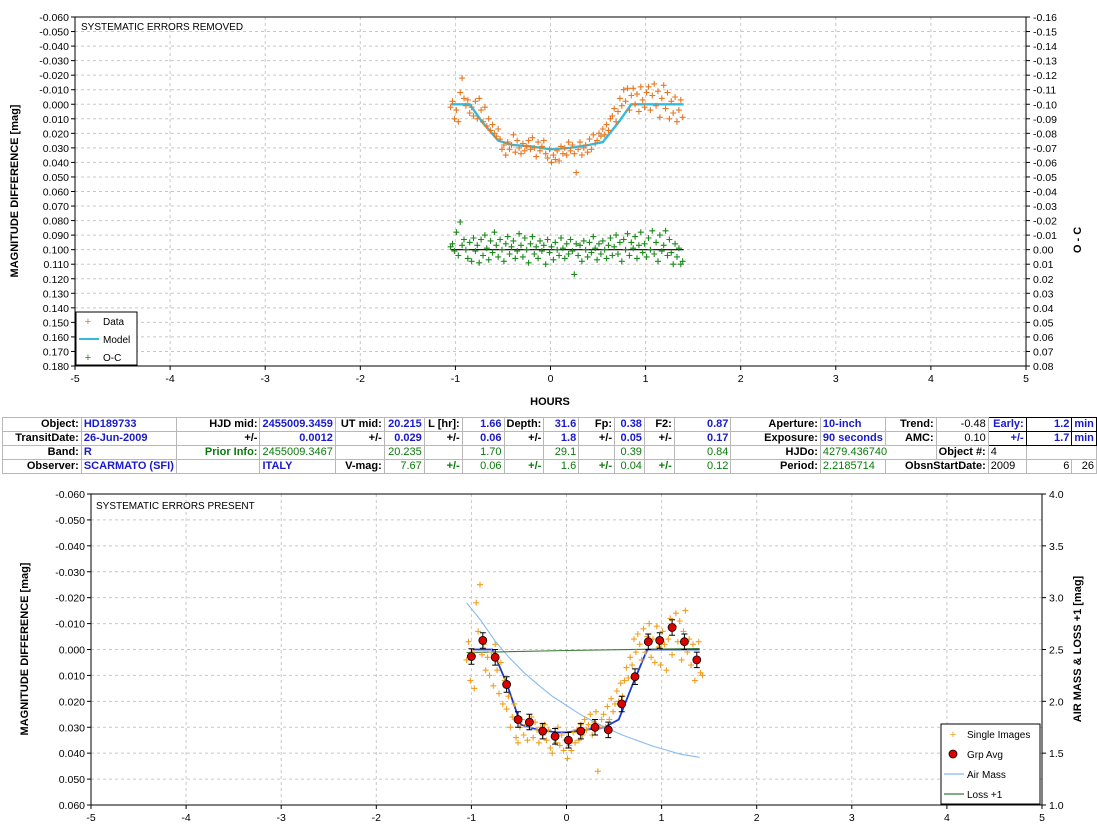 This screenshot has height=833, width=1097. I want to click on hjd-mid-value: 2455009.3459, so click(297, 424).